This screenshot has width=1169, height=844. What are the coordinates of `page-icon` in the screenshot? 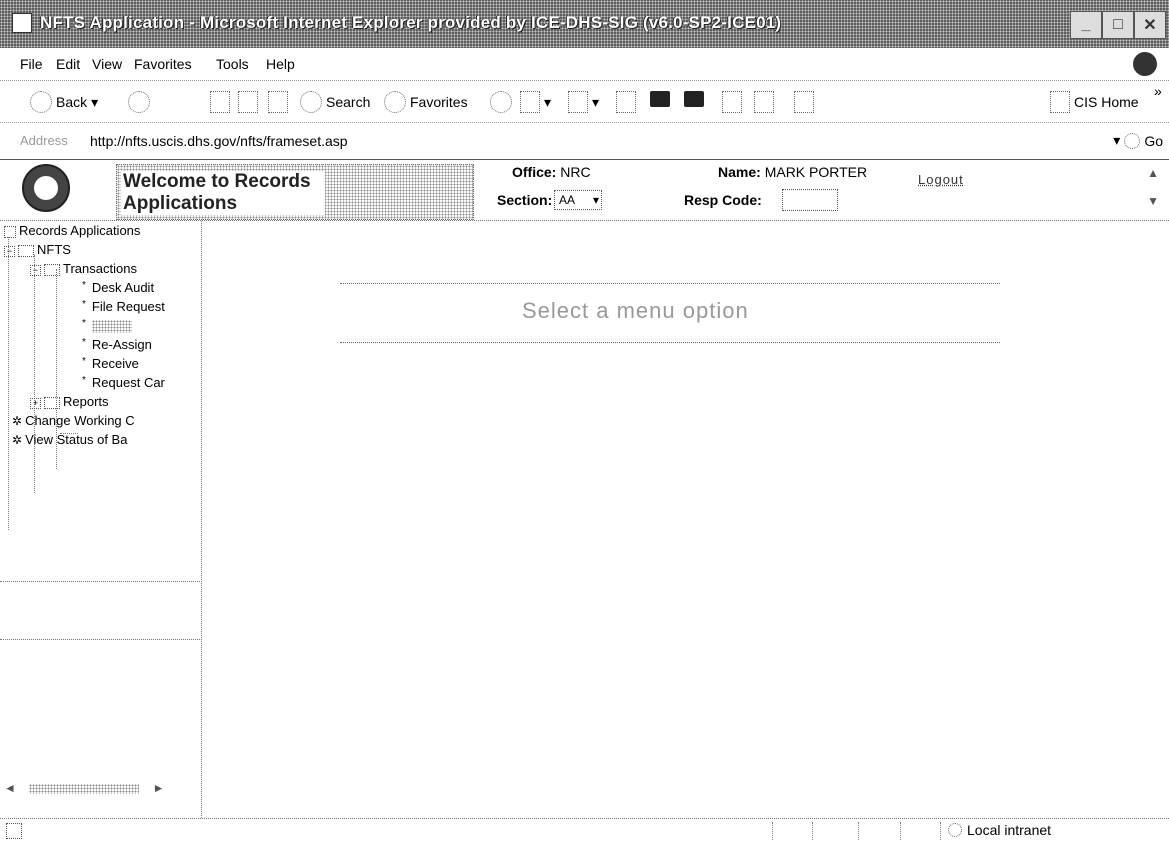 It's located at (732, 102).